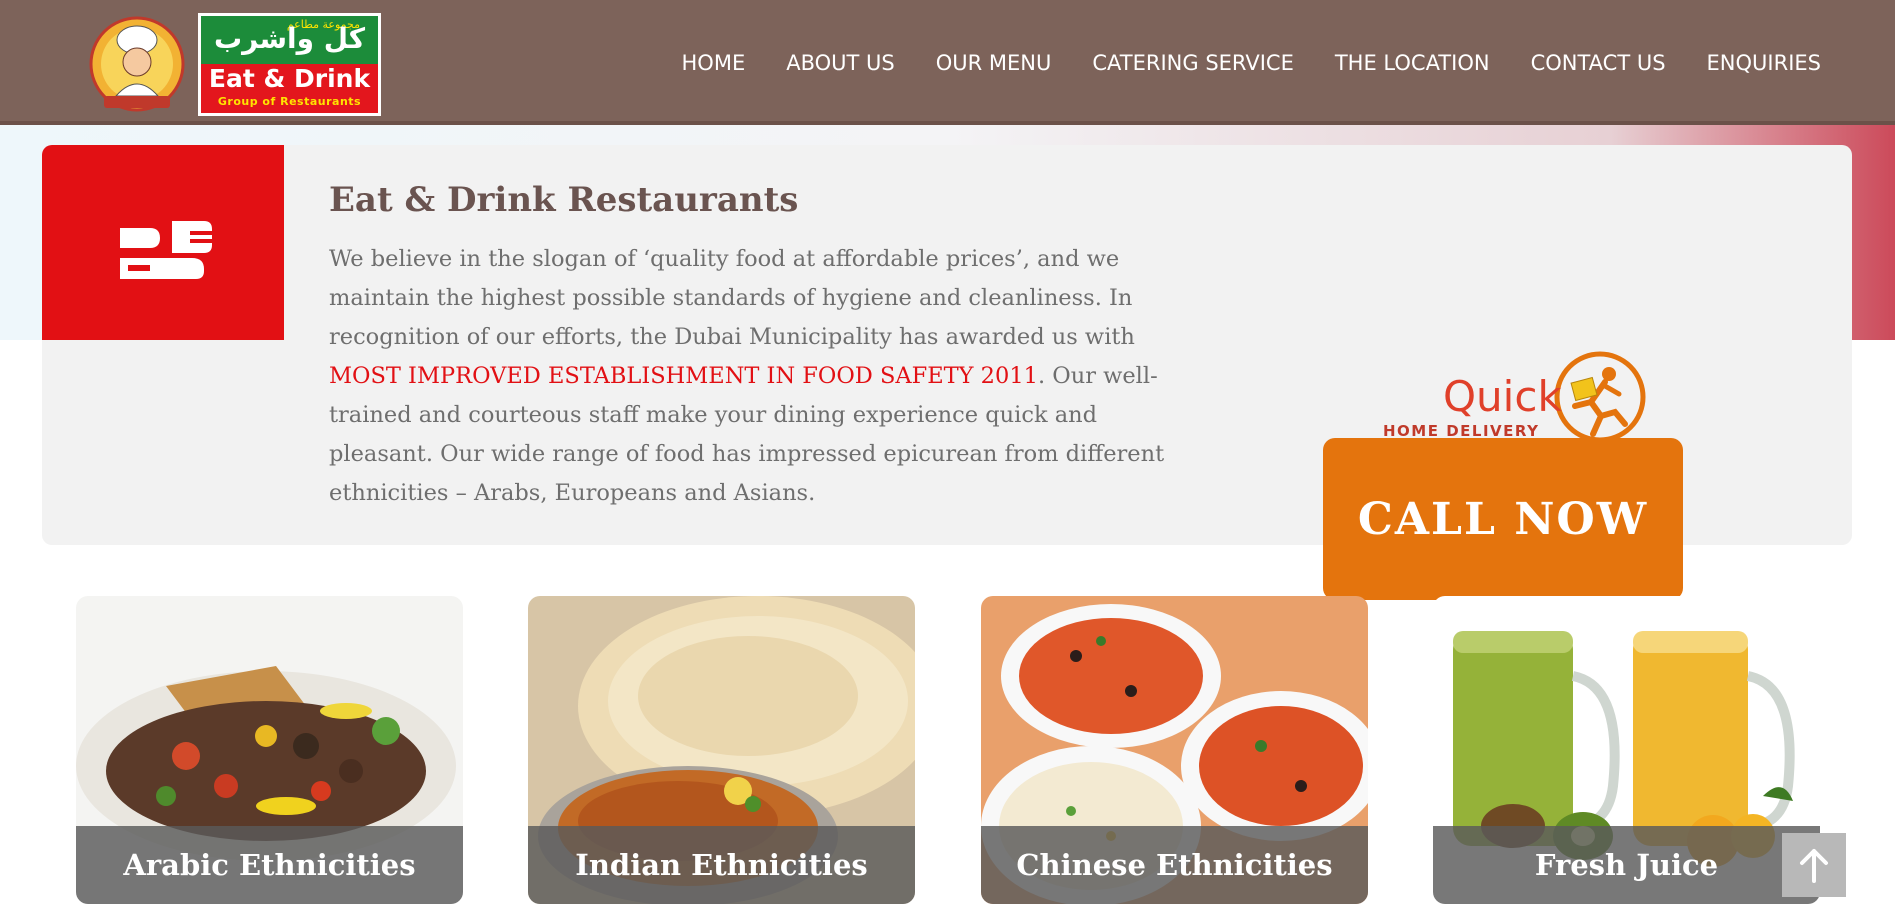 The image size is (1895, 915). Describe the element at coordinates (564, 200) in the screenshot. I see `intro-title: Eat & Drink Restaurants` at that location.